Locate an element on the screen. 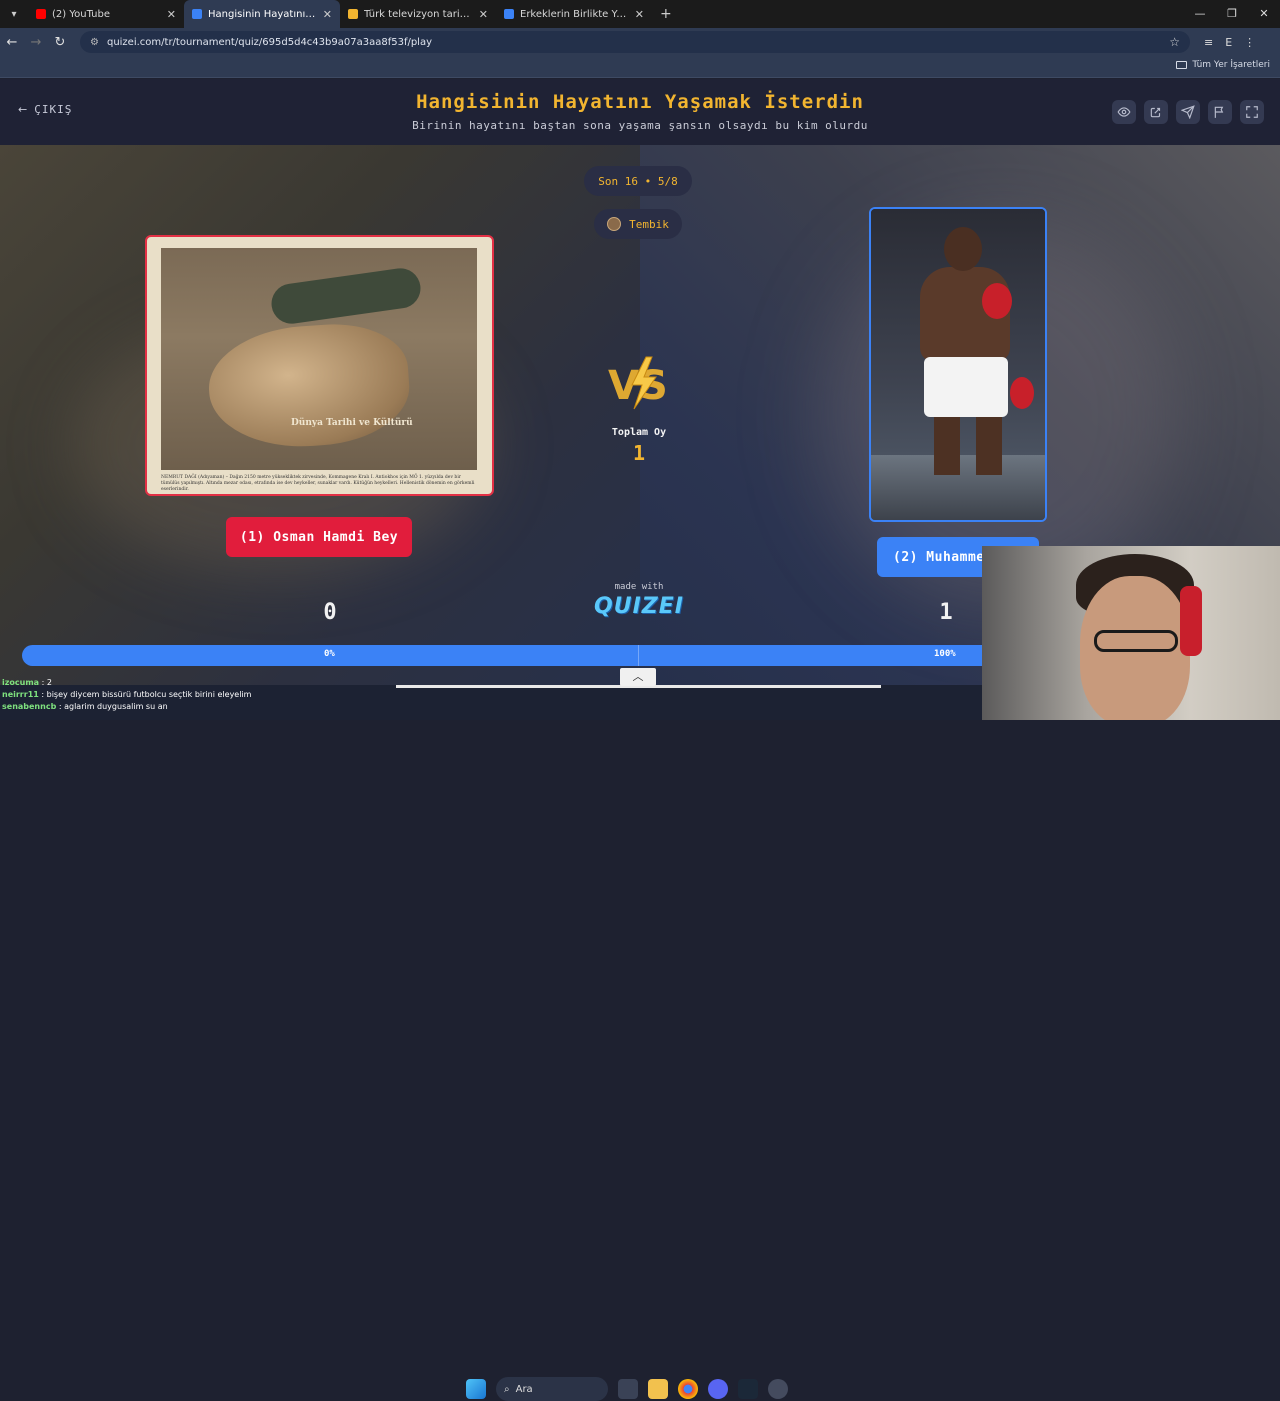  send-button is located at coordinates (1188, 112).